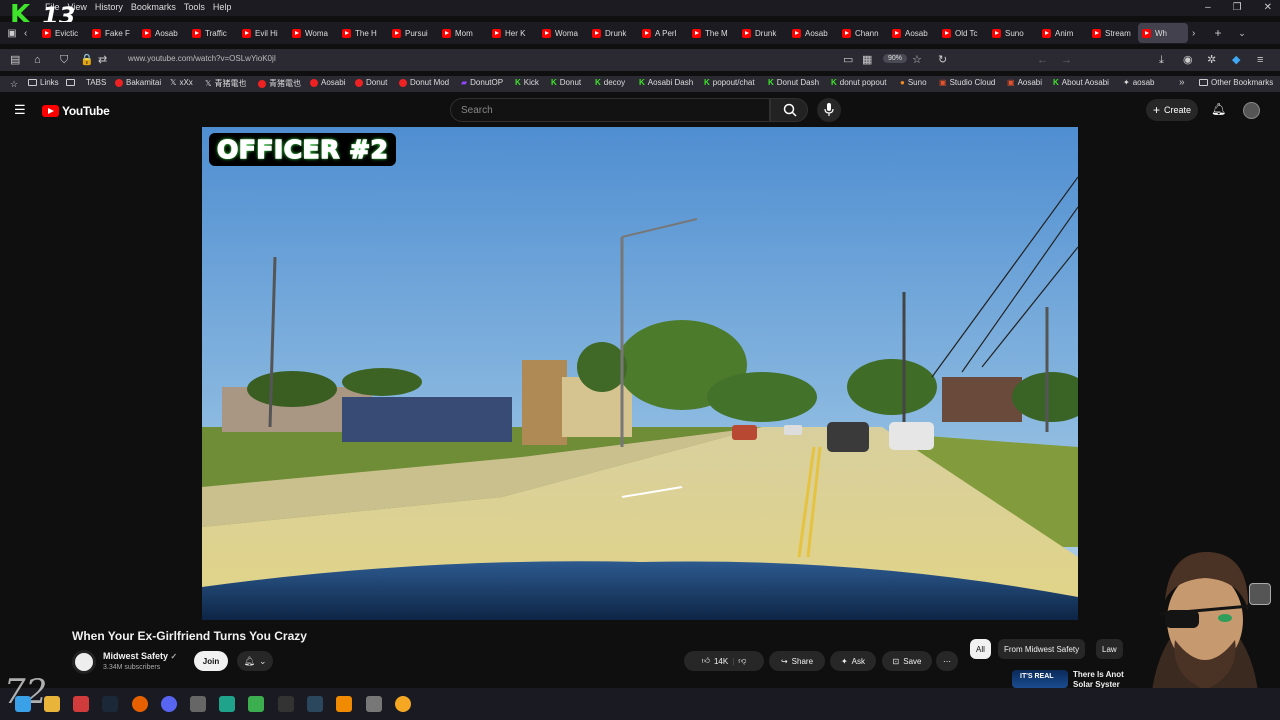 This screenshot has height=720, width=1280. Describe the element at coordinates (84, 662) in the screenshot. I see `channel-avatar` at that location.